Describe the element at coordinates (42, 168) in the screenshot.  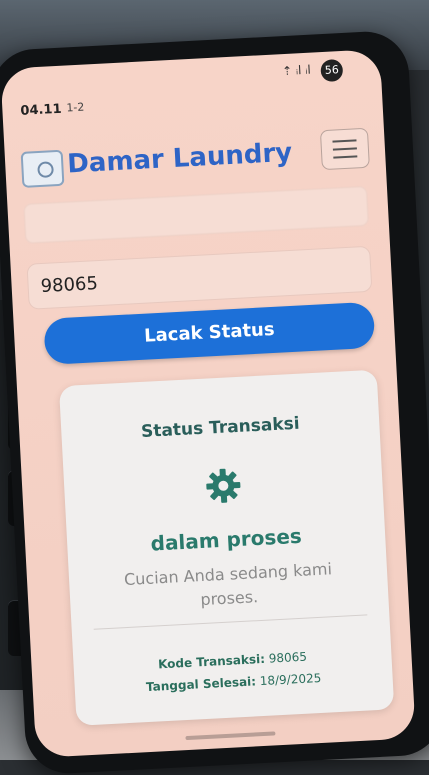
I see `washing-machine-icon` at that location.